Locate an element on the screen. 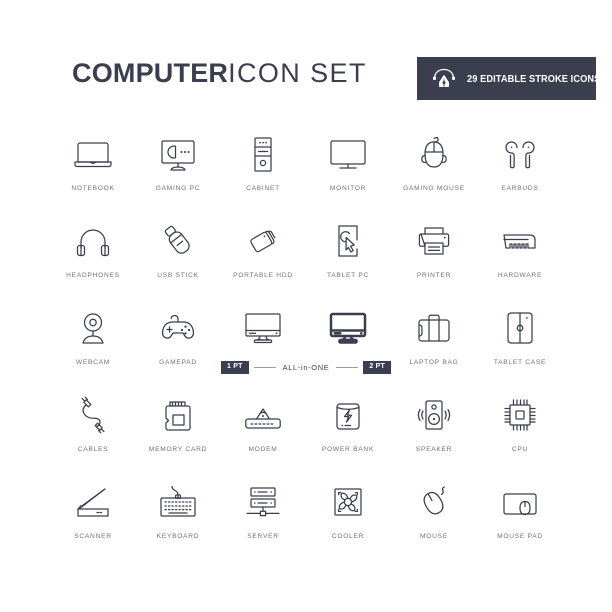  icon-cell-usb-stick: USB STICK is located at coordinates (178, 256).